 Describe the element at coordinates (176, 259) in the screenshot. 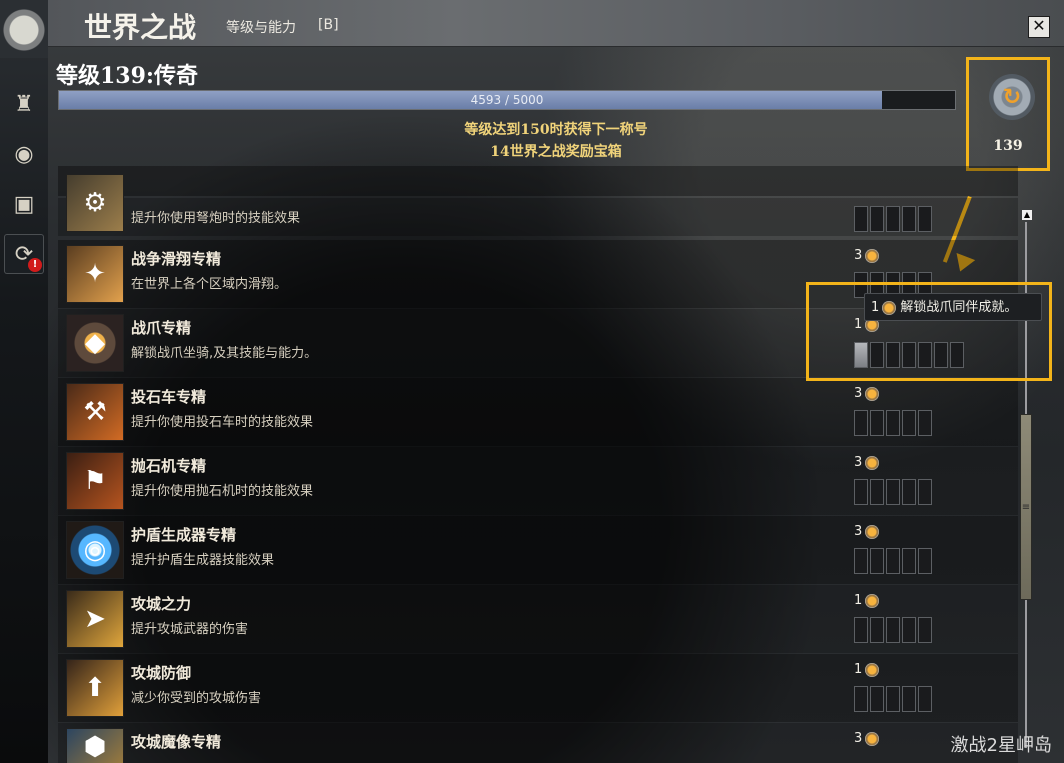

I see `ability-name: 战争滑翔专精` at that location.